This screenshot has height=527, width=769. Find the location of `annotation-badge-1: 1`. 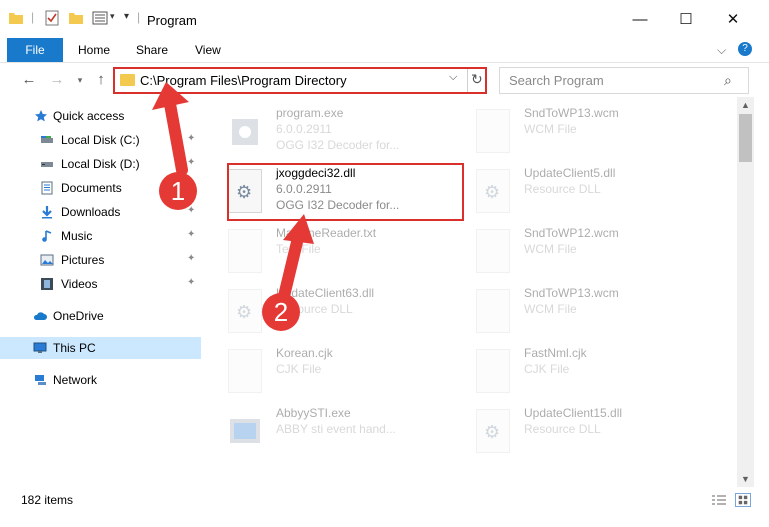

annotation-badge-1: 1 is located at coordinates (178, 191).